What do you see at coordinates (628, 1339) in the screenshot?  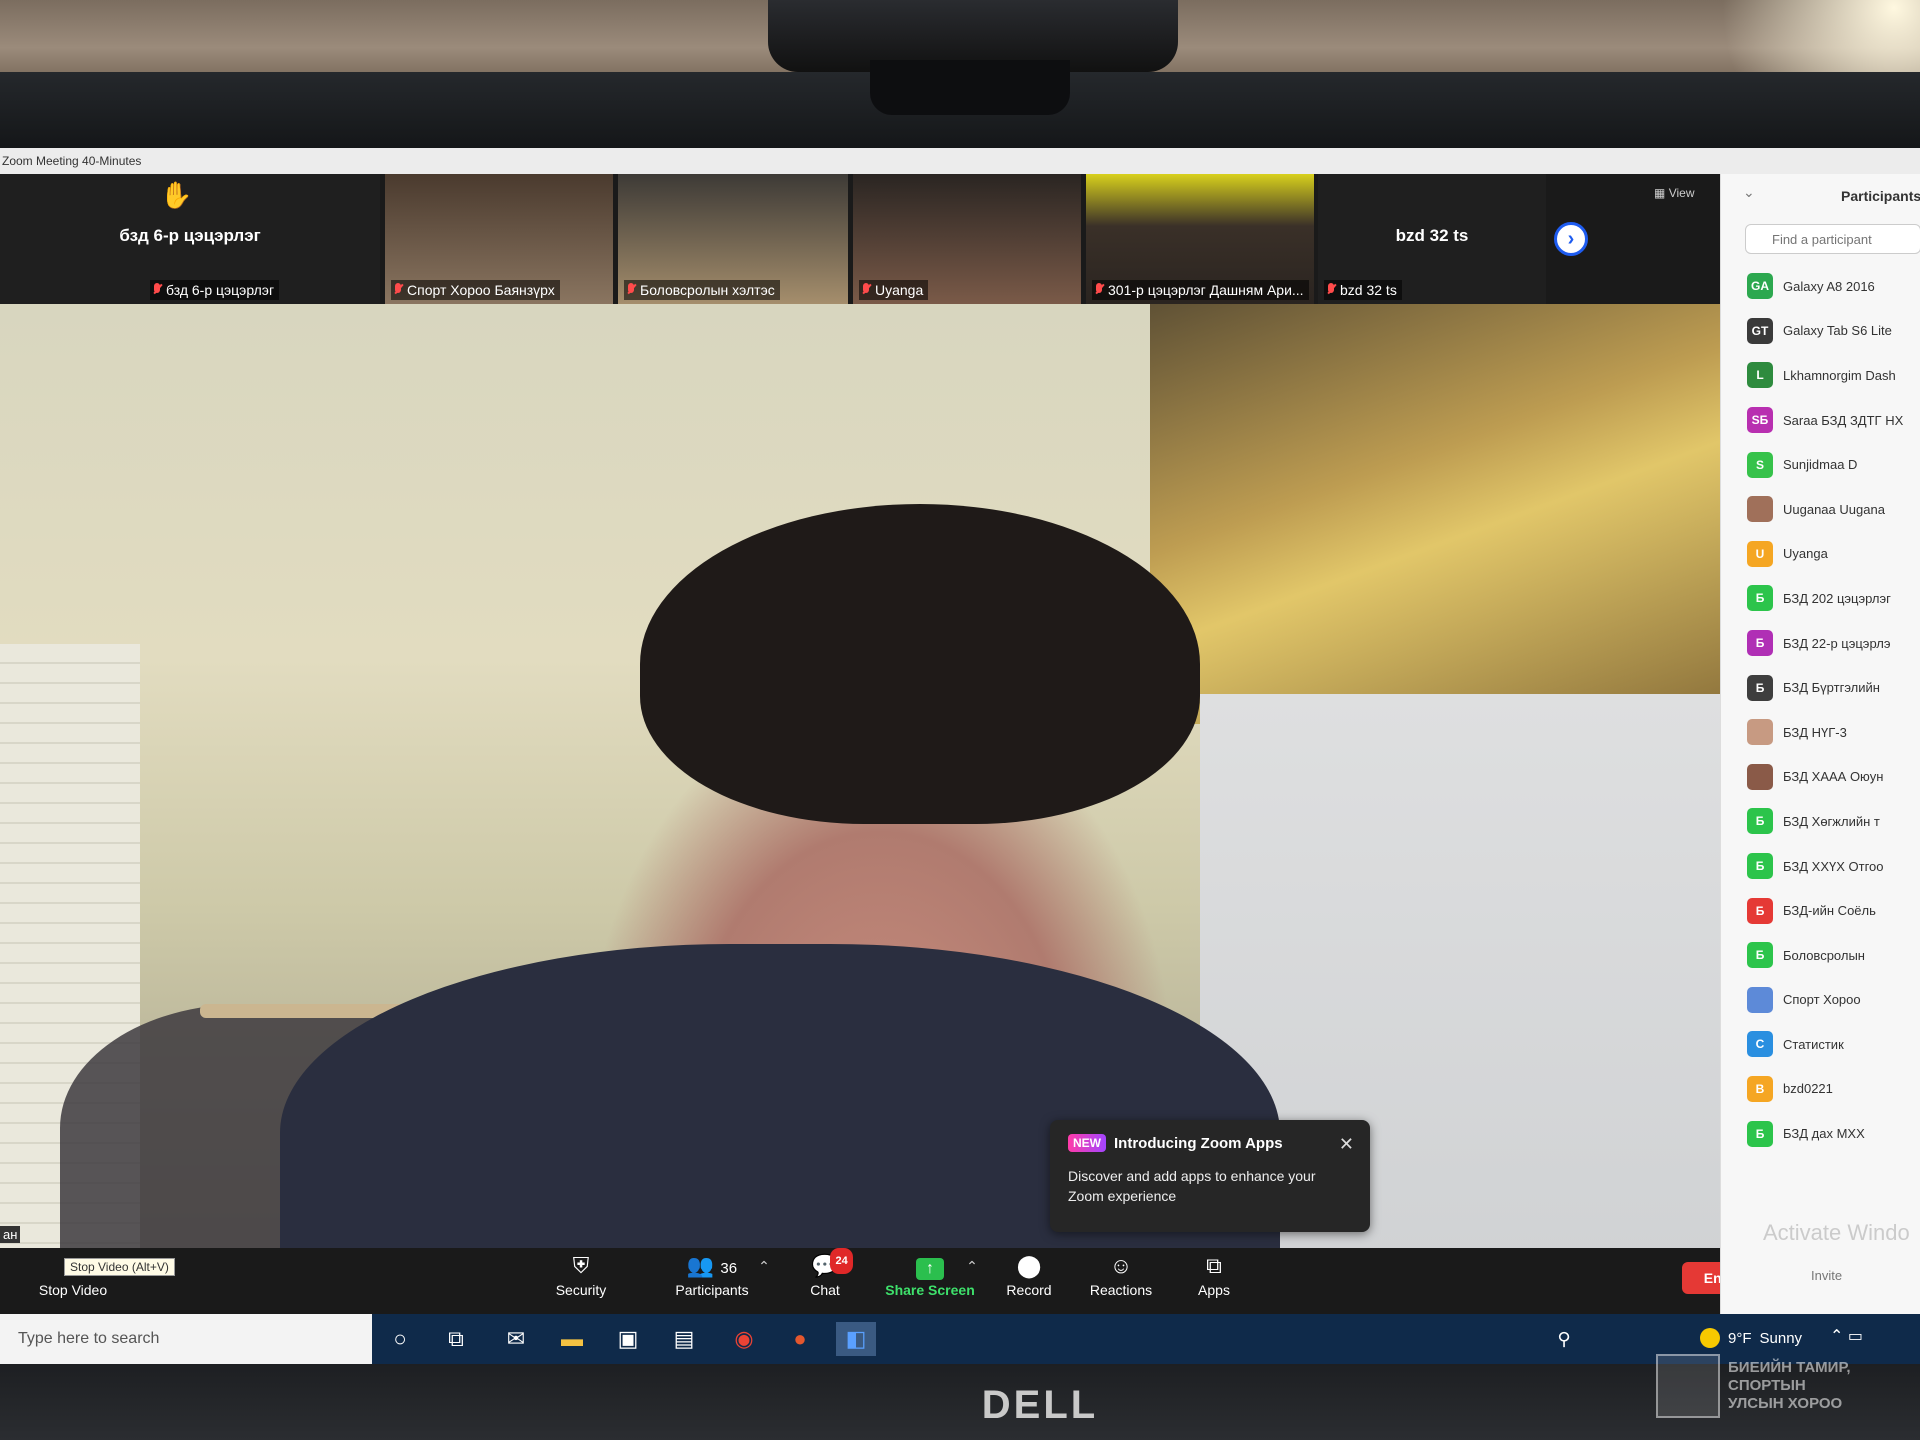 I see `store-icon: ▣` at bounding box center [628, 1339].